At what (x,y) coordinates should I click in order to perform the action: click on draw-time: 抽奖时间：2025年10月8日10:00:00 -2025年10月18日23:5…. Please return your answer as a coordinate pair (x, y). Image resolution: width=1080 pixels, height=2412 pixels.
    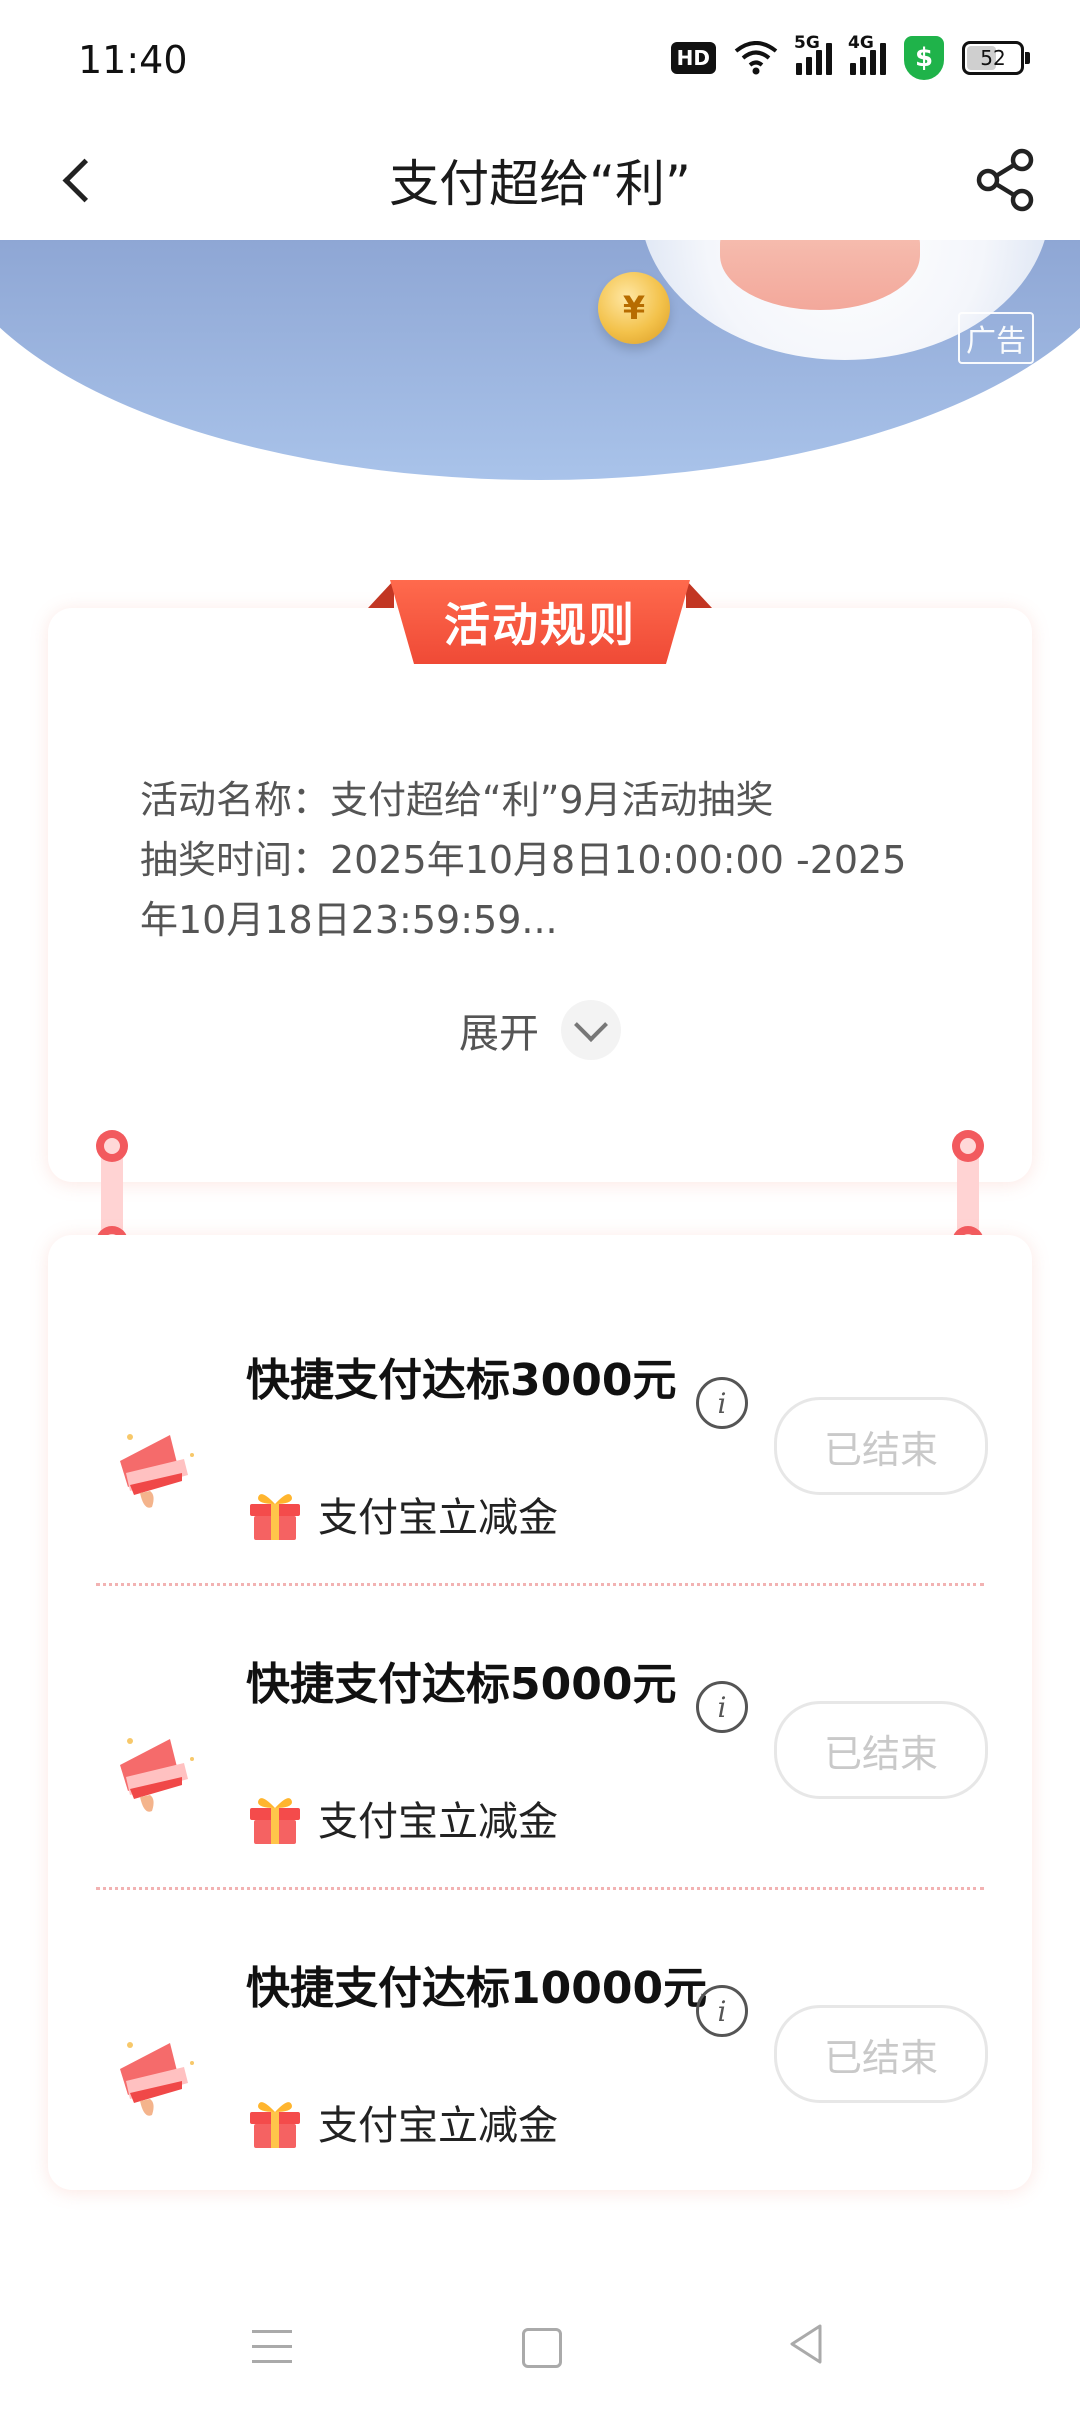
    Looking at the image, I should click on (523, 890).